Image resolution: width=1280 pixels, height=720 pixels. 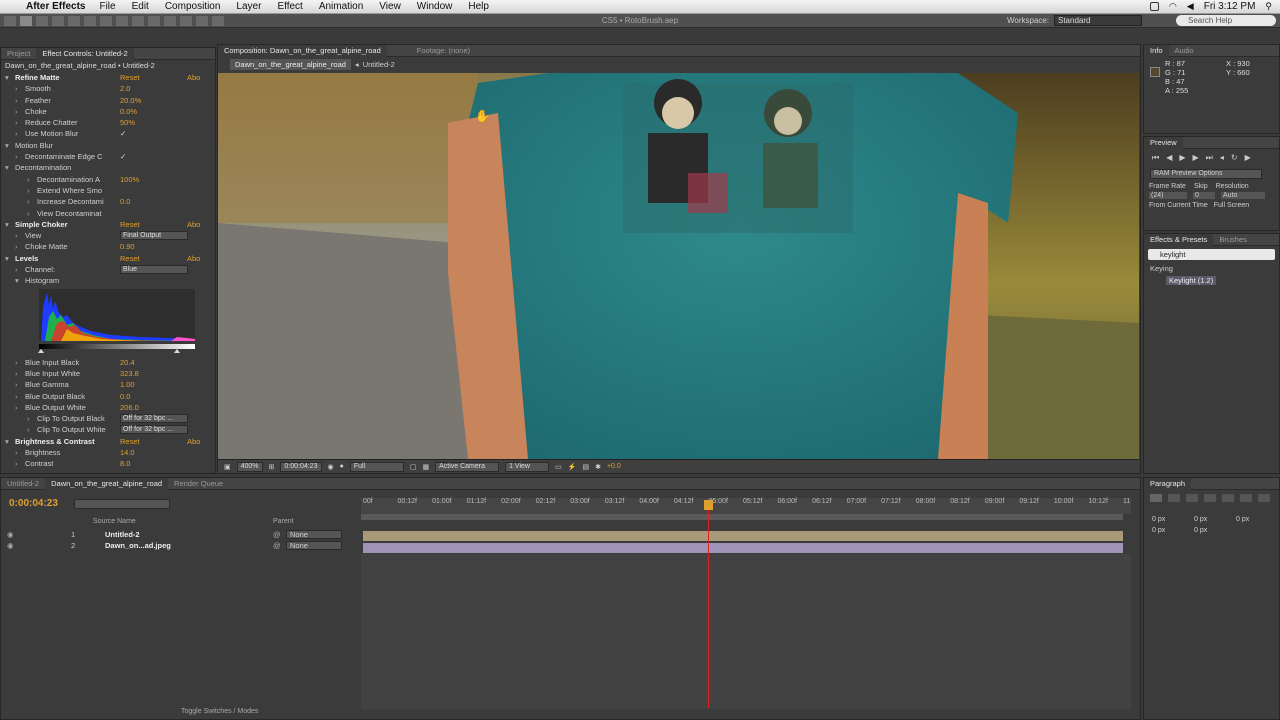 What do you see at coordinates (55, 6) in the screenshot?
I see `app-menu: After Effects` at bounding box center [55, 6].